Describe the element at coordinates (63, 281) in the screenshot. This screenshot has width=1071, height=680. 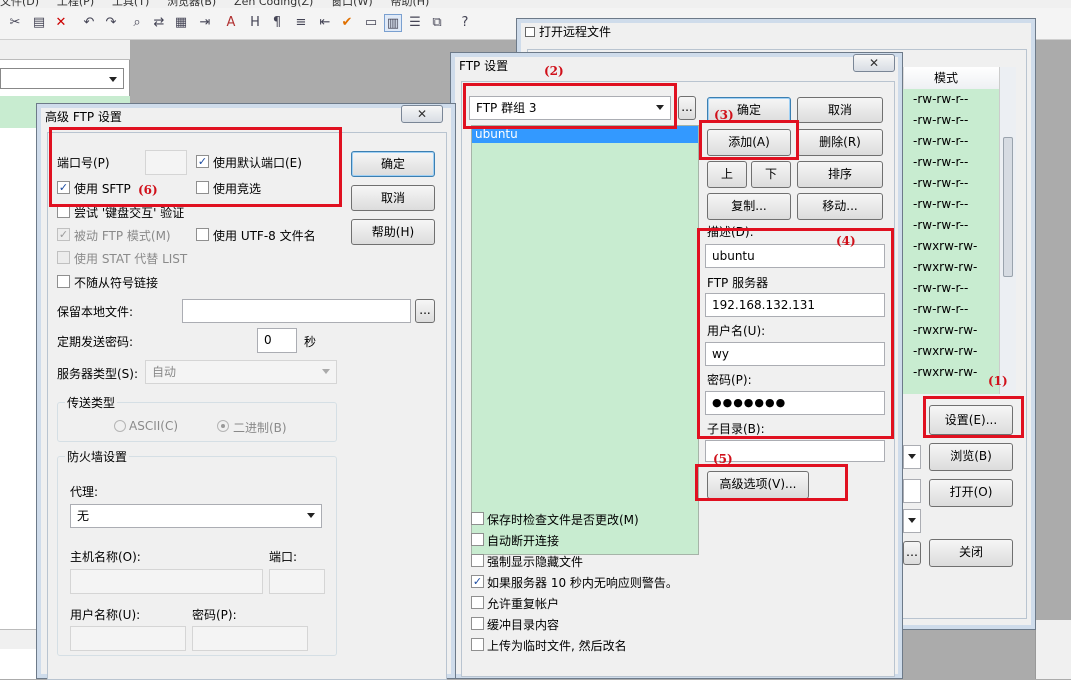
I see `no-symlink-checkbox` at that location.